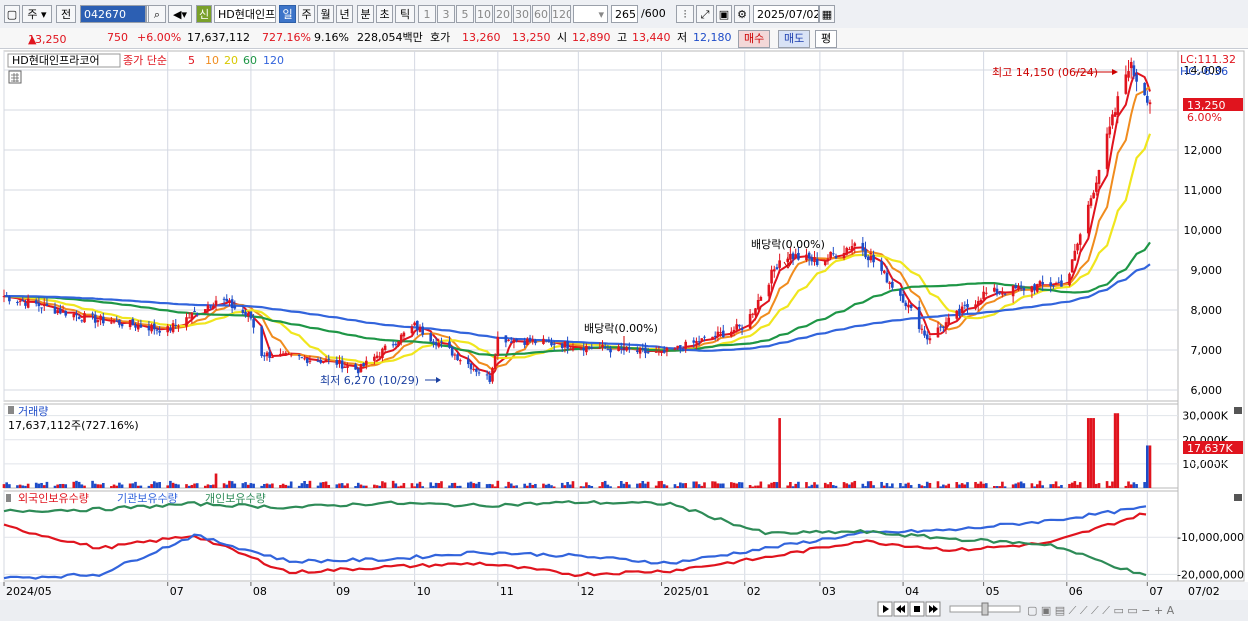 This screenshot has height=621, width=1248. Describe the element at coordinates (1238, 410) in the screenshot. I see `volume-panel-close-icon` at that location.